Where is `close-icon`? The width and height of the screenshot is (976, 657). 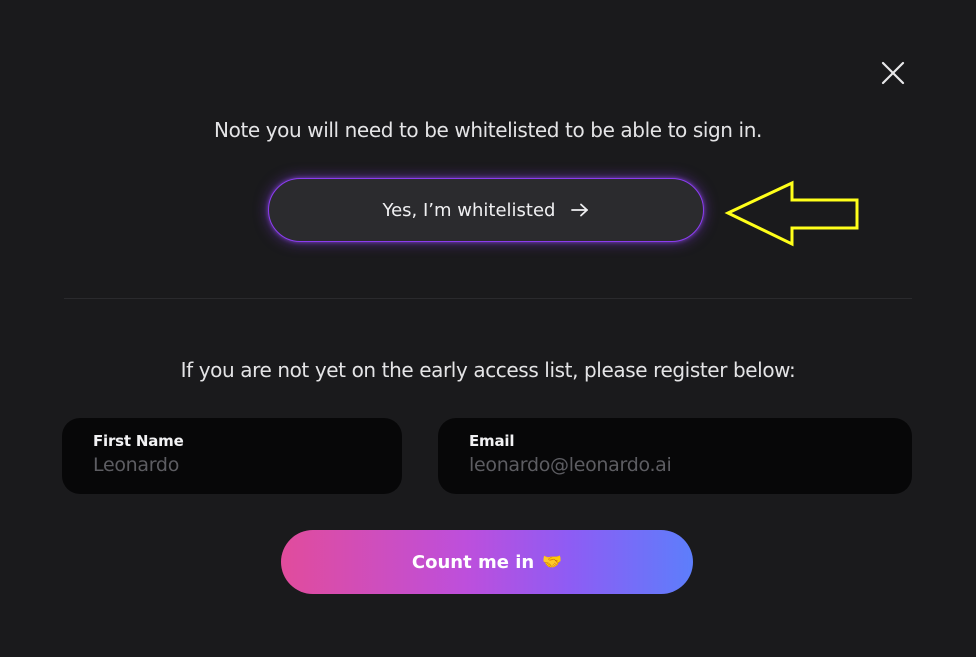
close-icon is located at coordinates (893, 73).